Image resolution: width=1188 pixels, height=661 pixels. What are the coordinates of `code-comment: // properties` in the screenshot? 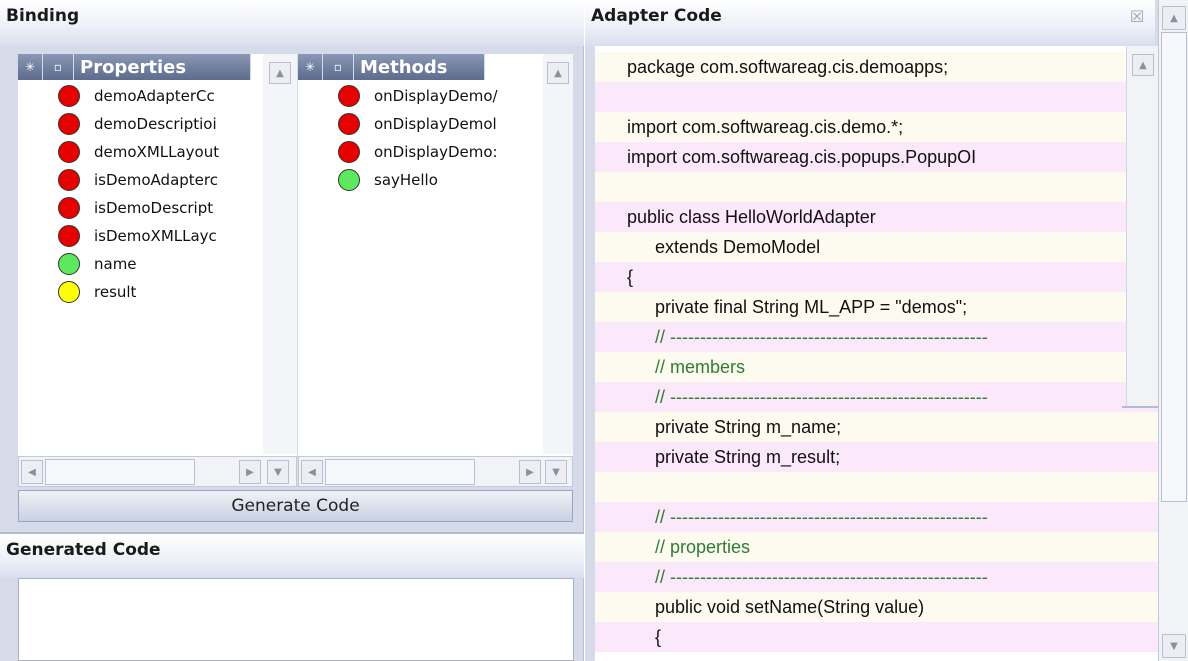 It's located at (703, 546).